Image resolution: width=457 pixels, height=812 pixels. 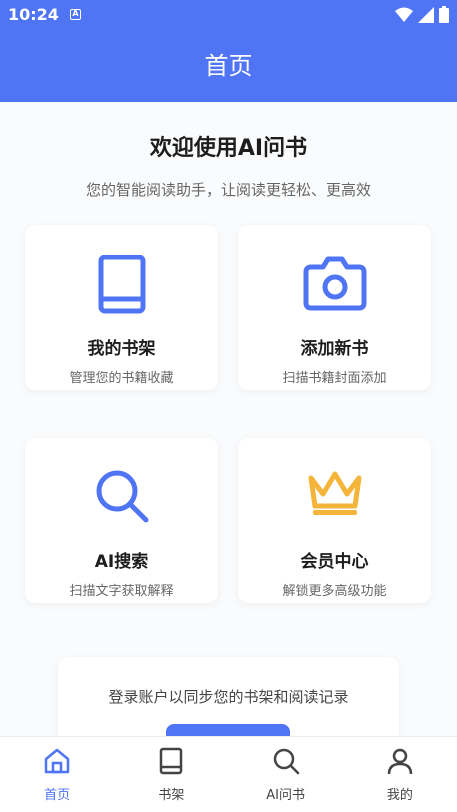 I want to click on nav-item-bookshelf: 书架, so click(x=171, y=774).